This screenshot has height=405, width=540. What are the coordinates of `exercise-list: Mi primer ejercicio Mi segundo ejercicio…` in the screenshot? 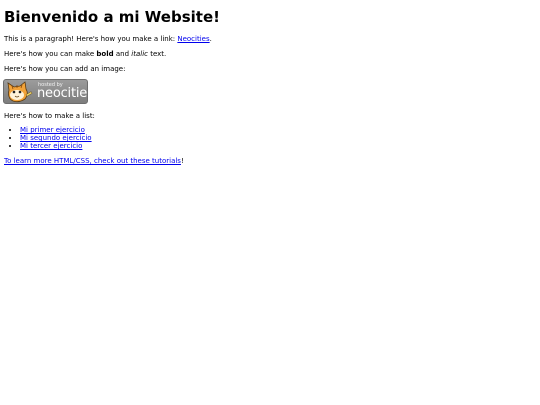 It's located at (48, 138).